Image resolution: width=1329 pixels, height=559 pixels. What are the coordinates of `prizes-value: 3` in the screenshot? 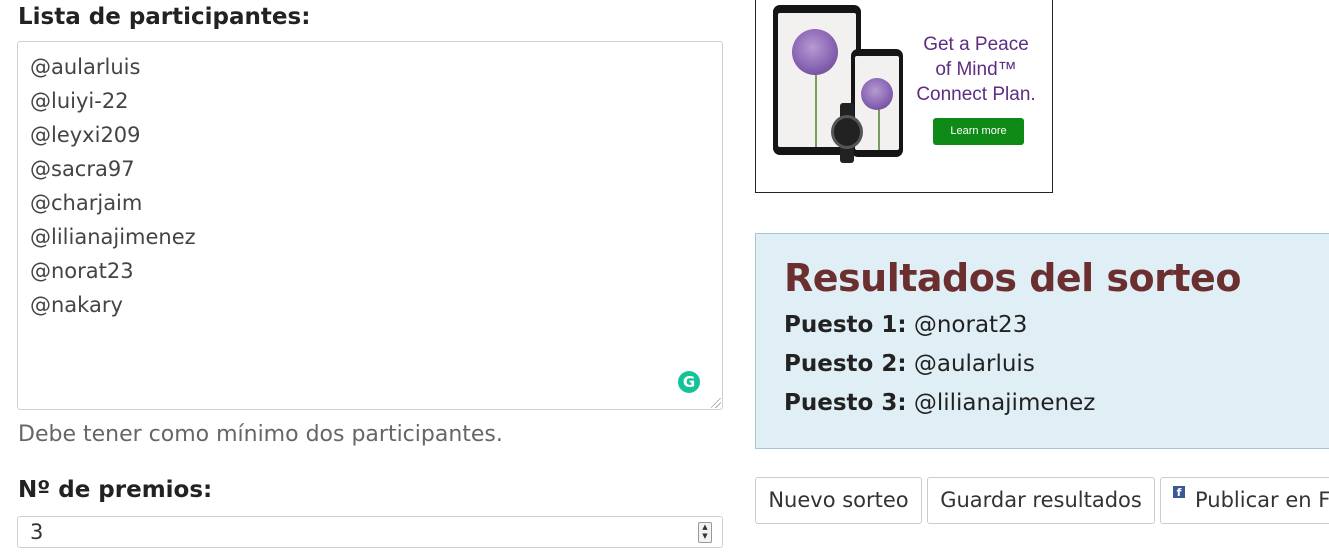 It's located at (37, 532).